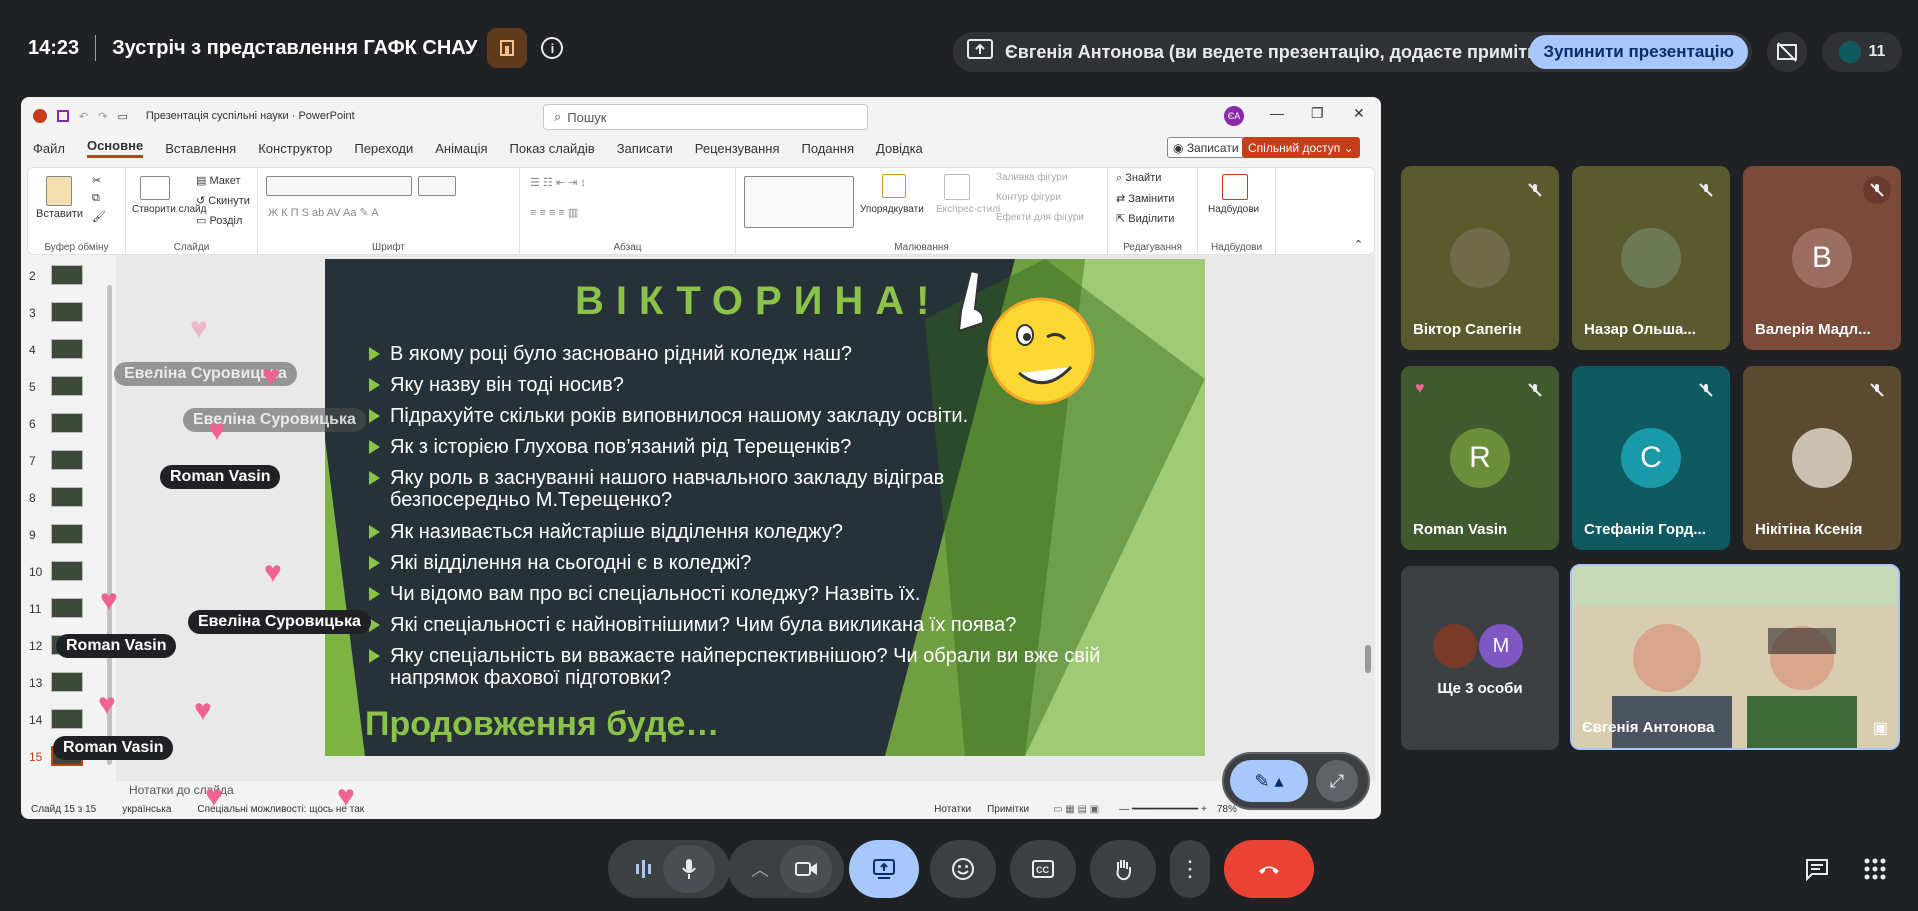 The image size is (1918, 911). I want to click on notes-bar: Нотатки до слайда, so click(701, 790).